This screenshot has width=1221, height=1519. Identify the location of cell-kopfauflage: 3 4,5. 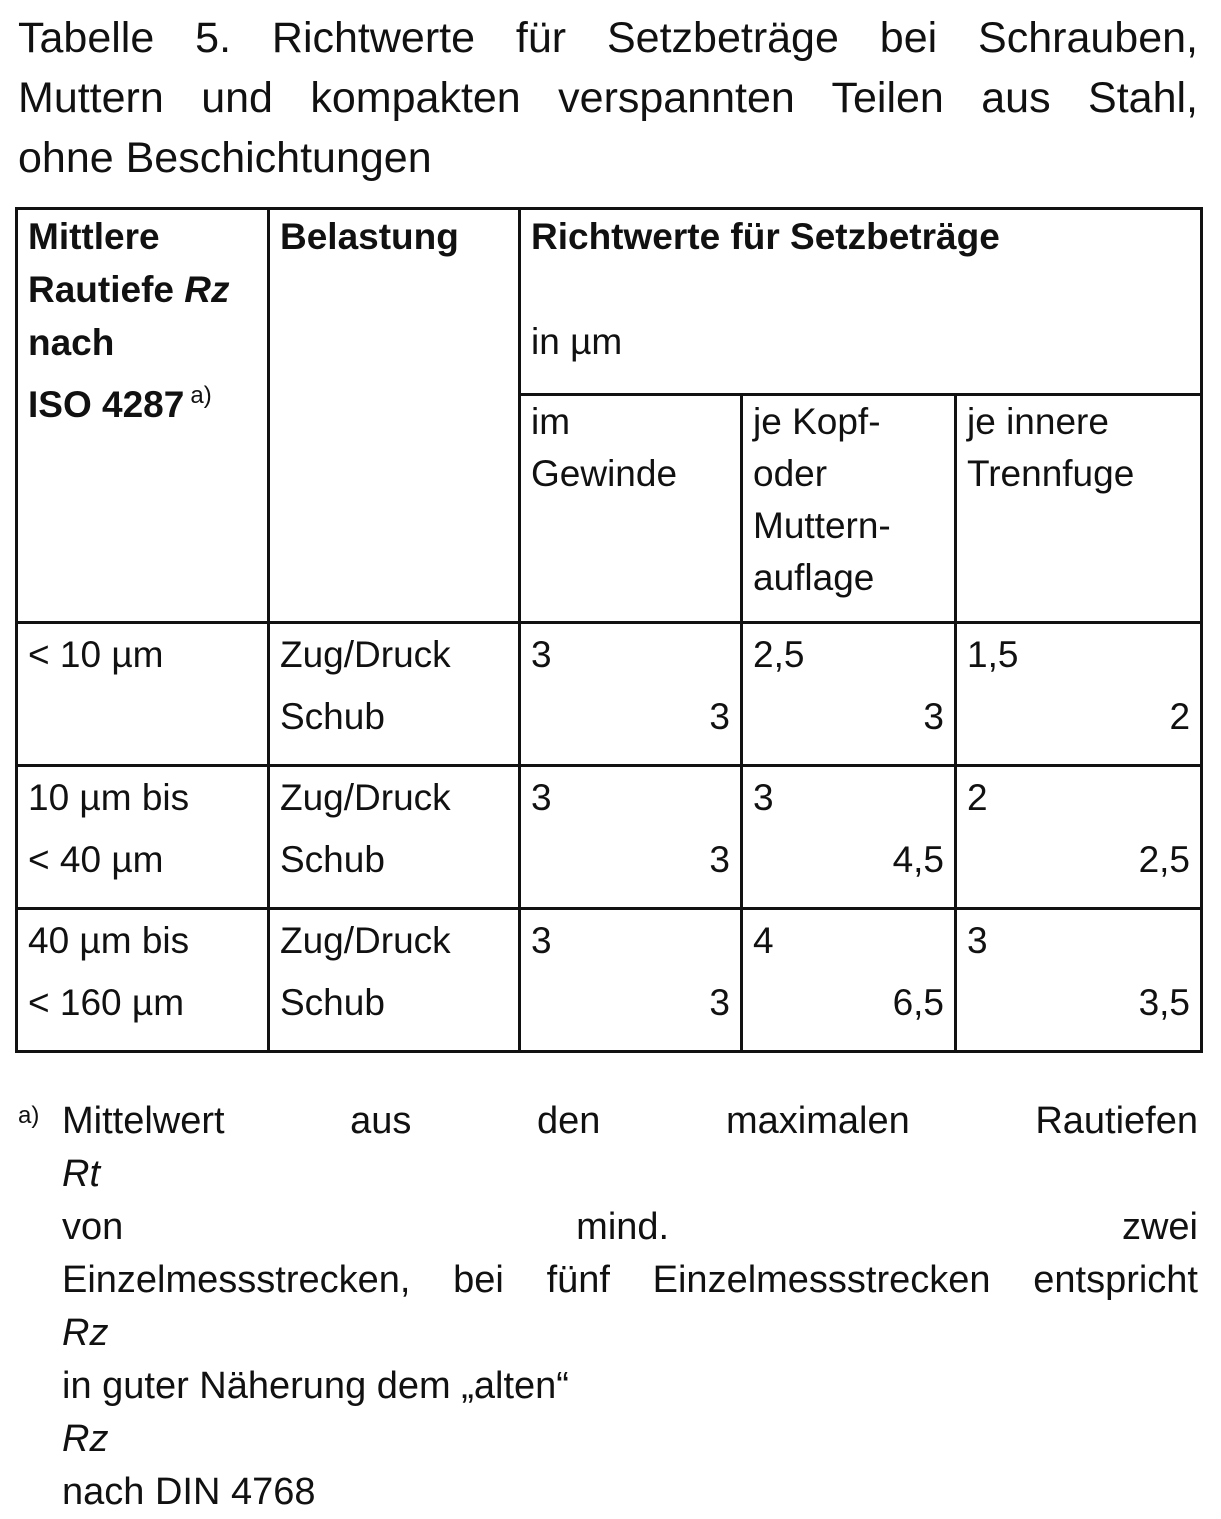
(848, 837).